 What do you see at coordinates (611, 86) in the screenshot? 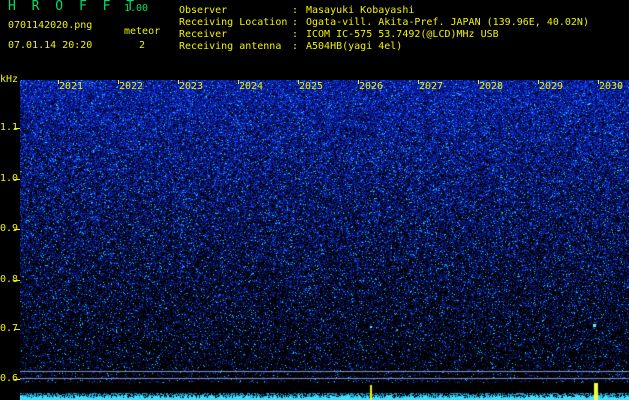
I see `x-axis-label: 2030` at bounding box center [611, 86].